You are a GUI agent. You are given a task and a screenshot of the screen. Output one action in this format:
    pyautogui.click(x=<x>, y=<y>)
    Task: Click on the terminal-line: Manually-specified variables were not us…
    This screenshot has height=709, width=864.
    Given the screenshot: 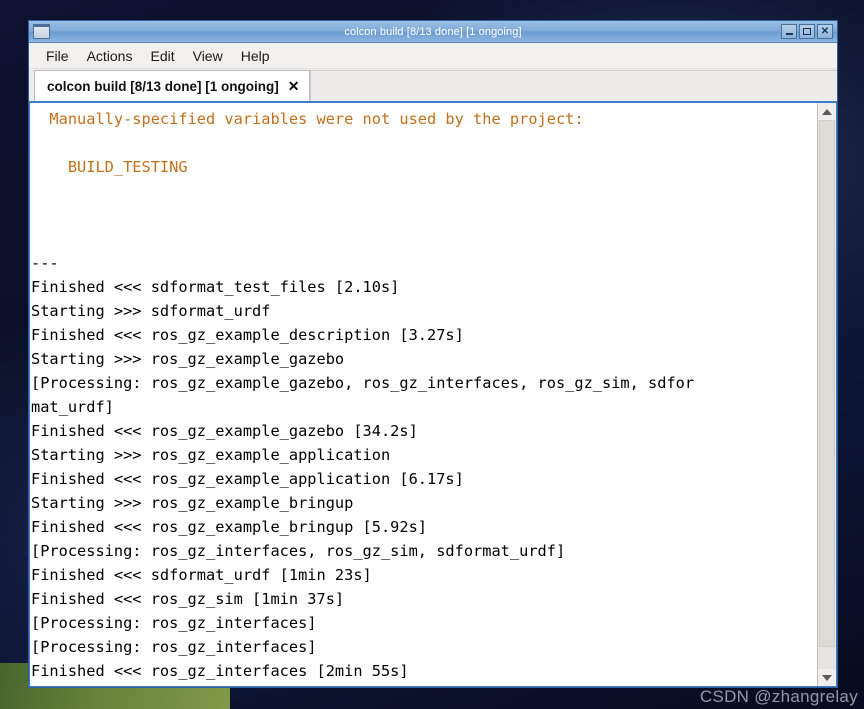 What is the action you would take?
    pyautogui.click(x=307, y=119)
    